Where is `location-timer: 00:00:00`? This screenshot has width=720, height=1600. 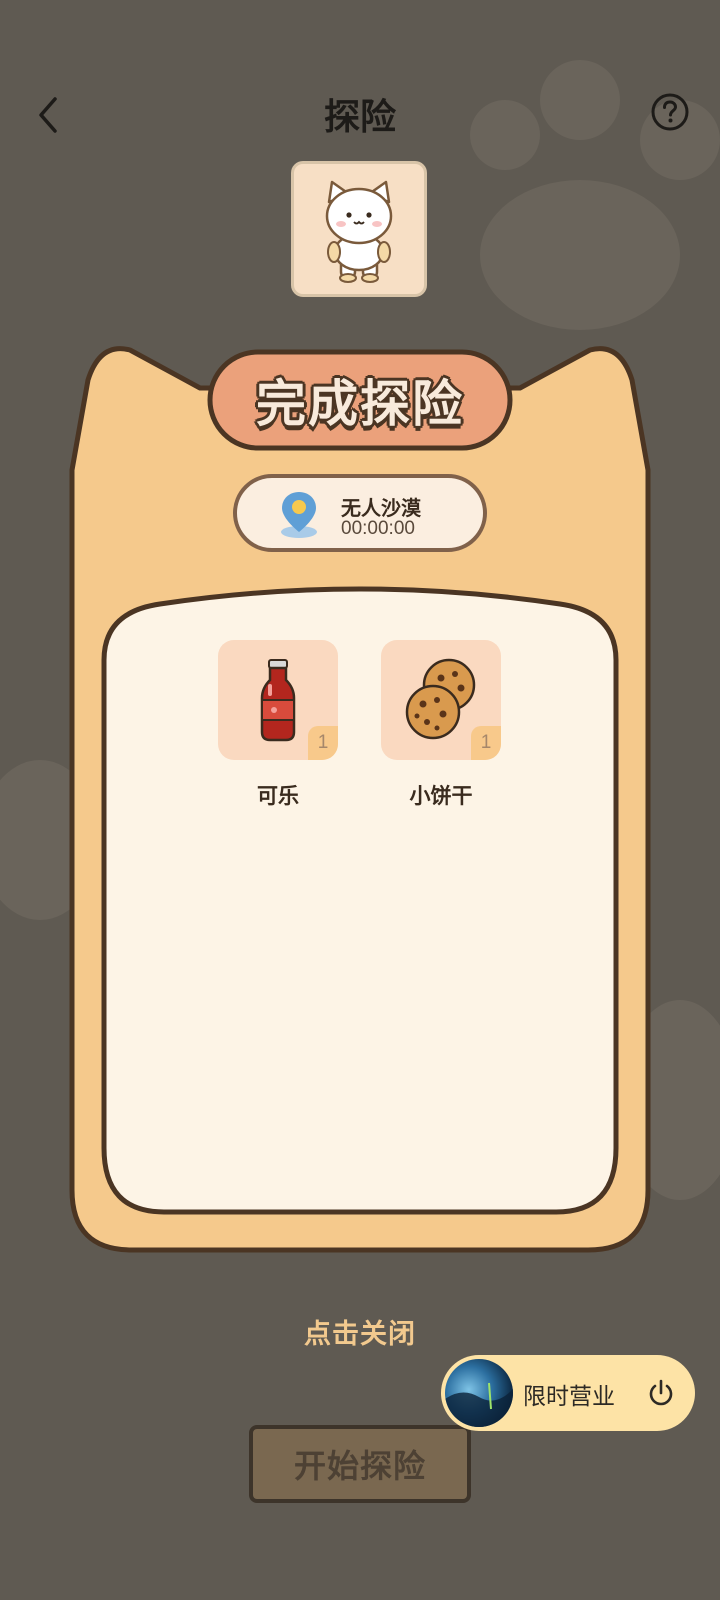
location-timer: 00:00:00 is located at coordinates (378, 528).